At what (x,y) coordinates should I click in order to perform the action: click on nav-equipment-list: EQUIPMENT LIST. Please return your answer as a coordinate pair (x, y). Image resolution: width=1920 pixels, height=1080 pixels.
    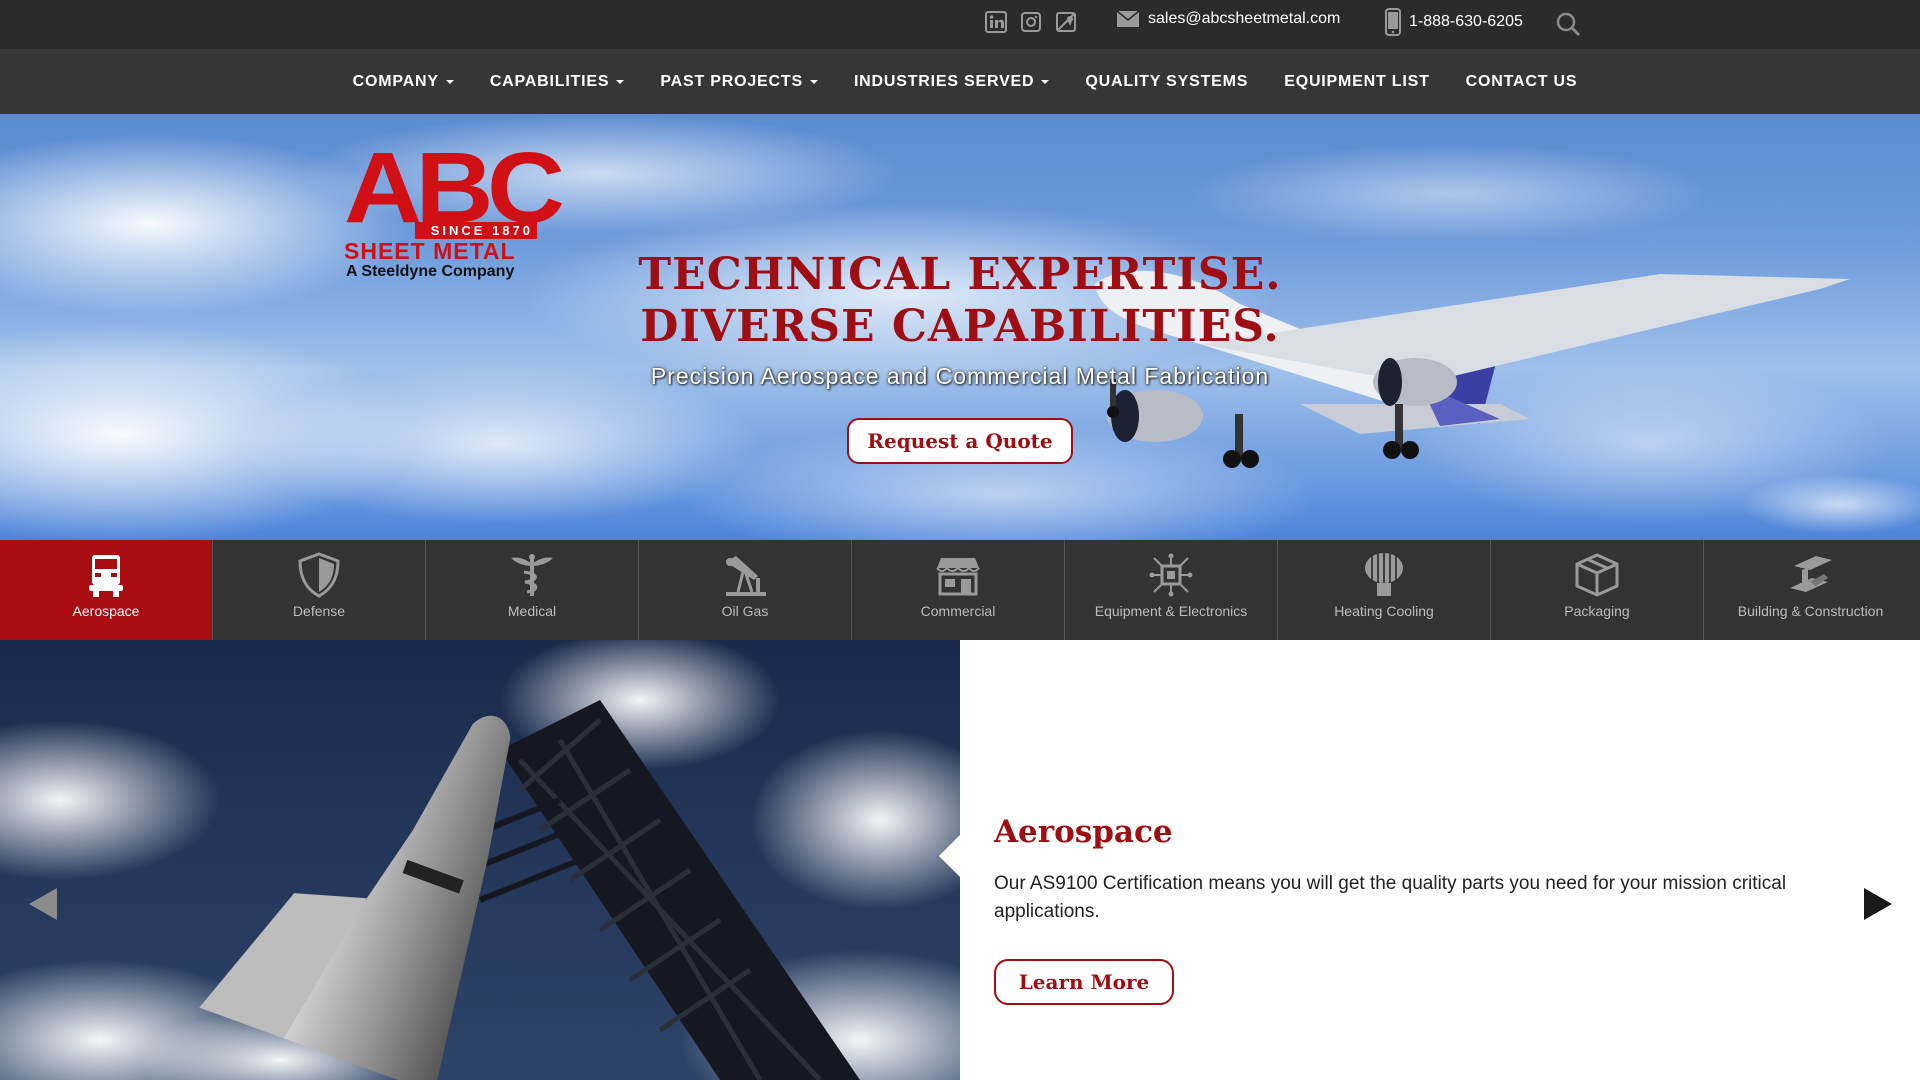
    Looking at the image, I should click on (1356, 82).